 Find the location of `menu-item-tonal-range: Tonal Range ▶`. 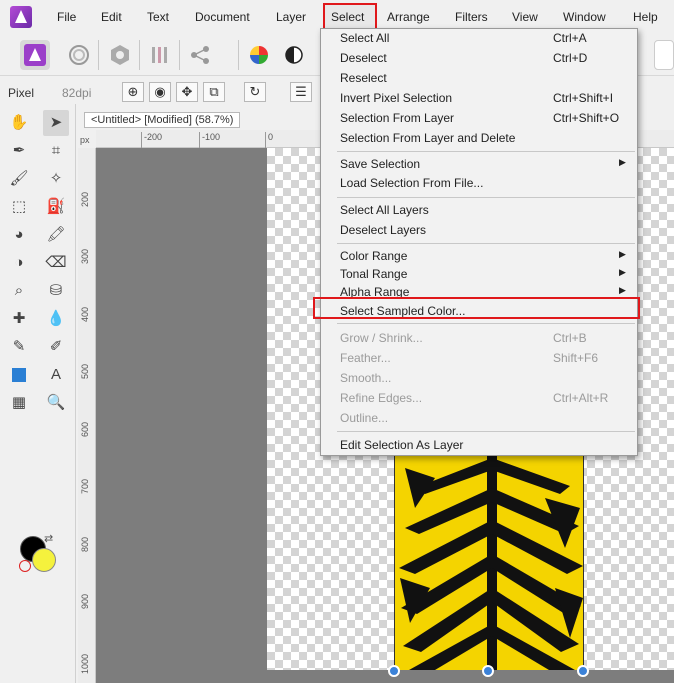

menu-item-tonal-range: Tonal Range ▶ is located at coordinates (479, 274).